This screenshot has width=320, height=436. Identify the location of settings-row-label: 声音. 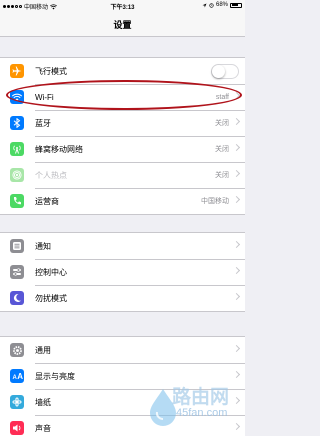
(43, 428).